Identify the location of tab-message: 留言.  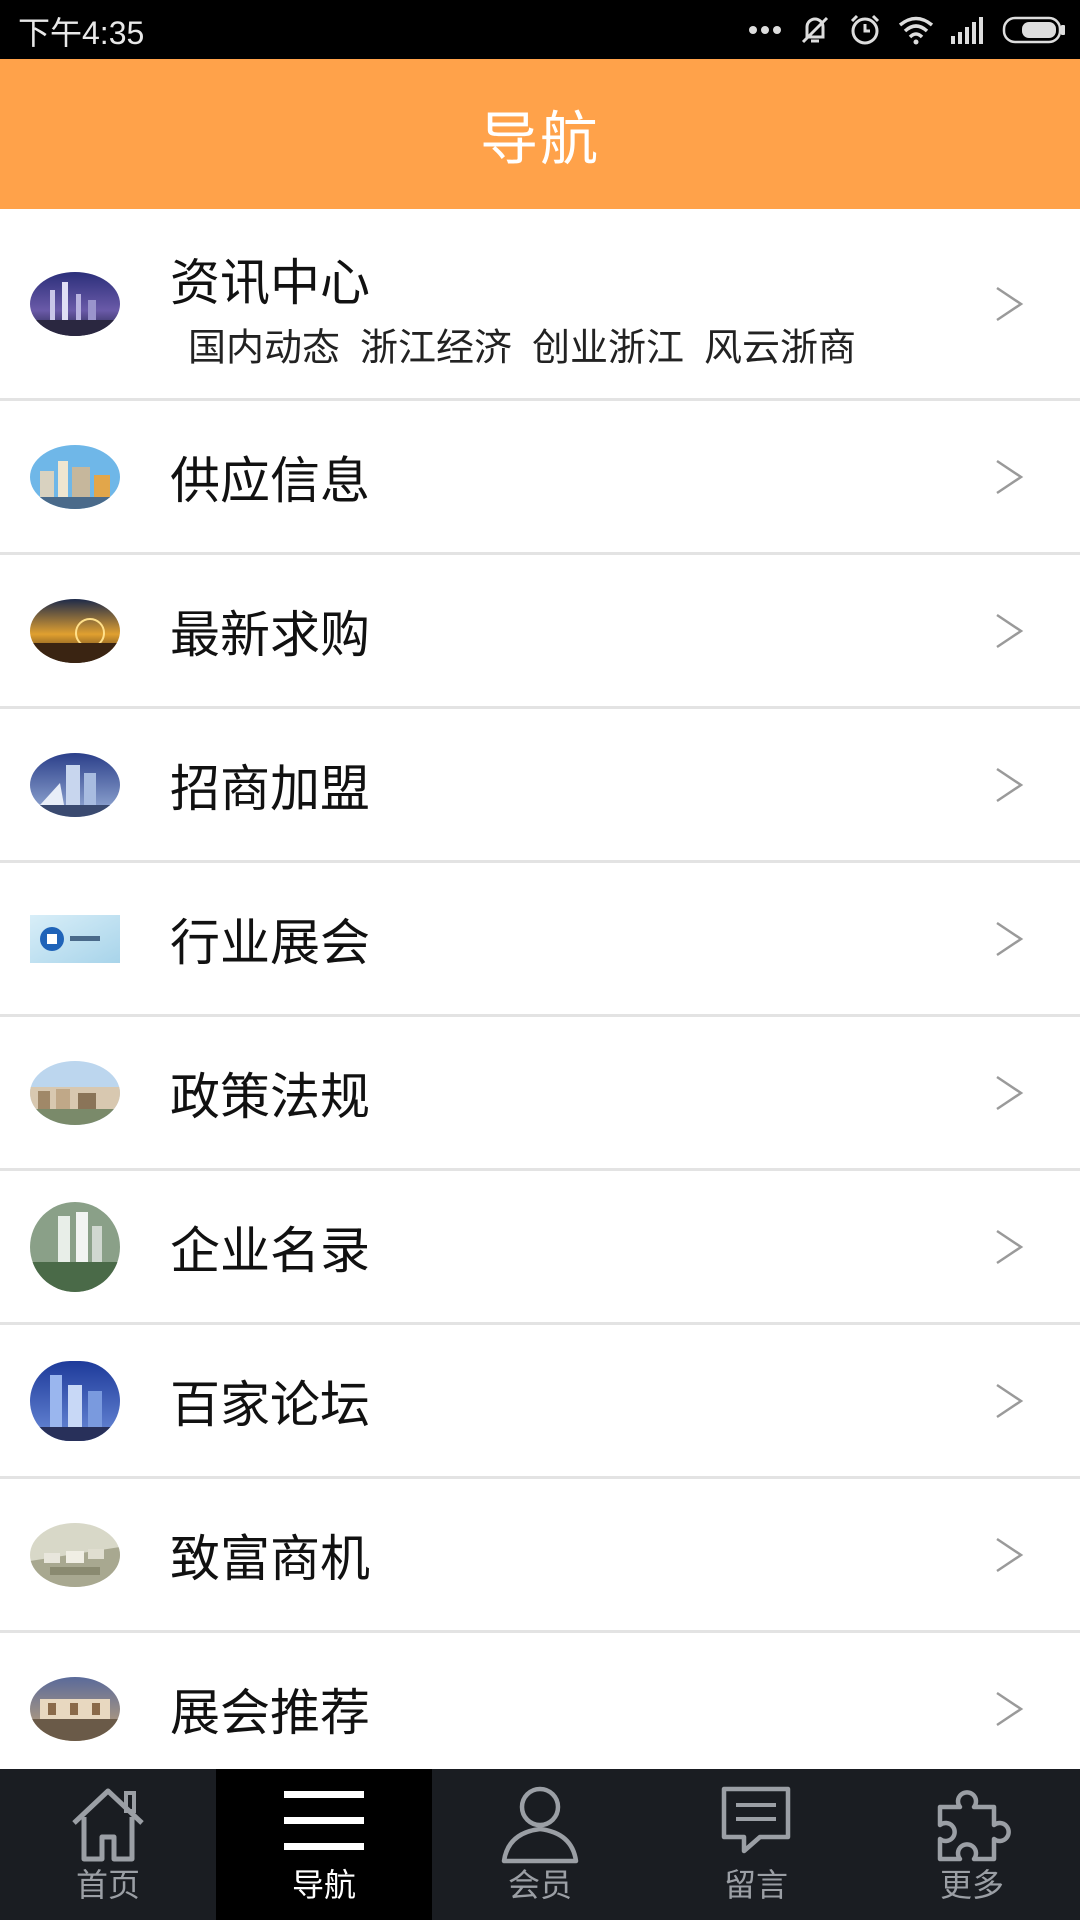
(756, 1844).